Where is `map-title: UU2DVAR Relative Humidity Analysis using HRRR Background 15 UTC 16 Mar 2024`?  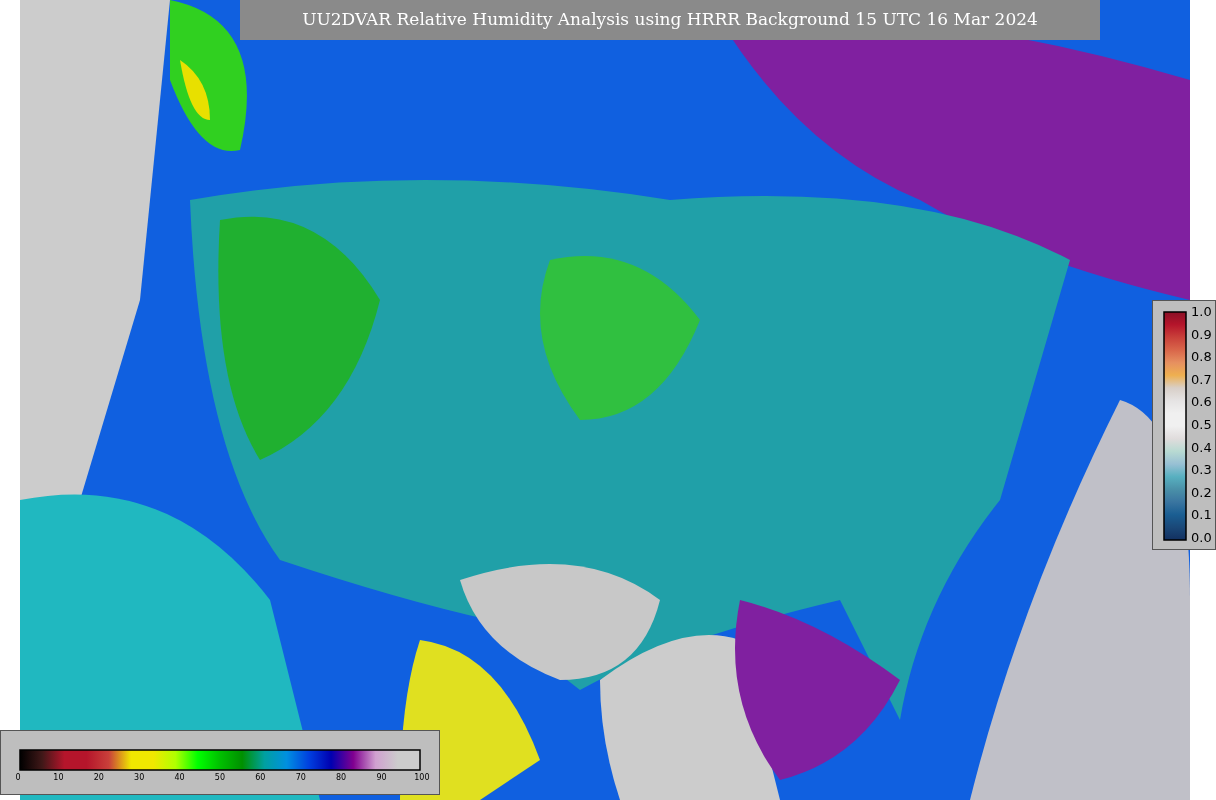 map-title: UU2DVAR Relative Humidity Analysis using HRRR Background 15 UTC 16 Mar 2024 is located at coordinates (670, 20).